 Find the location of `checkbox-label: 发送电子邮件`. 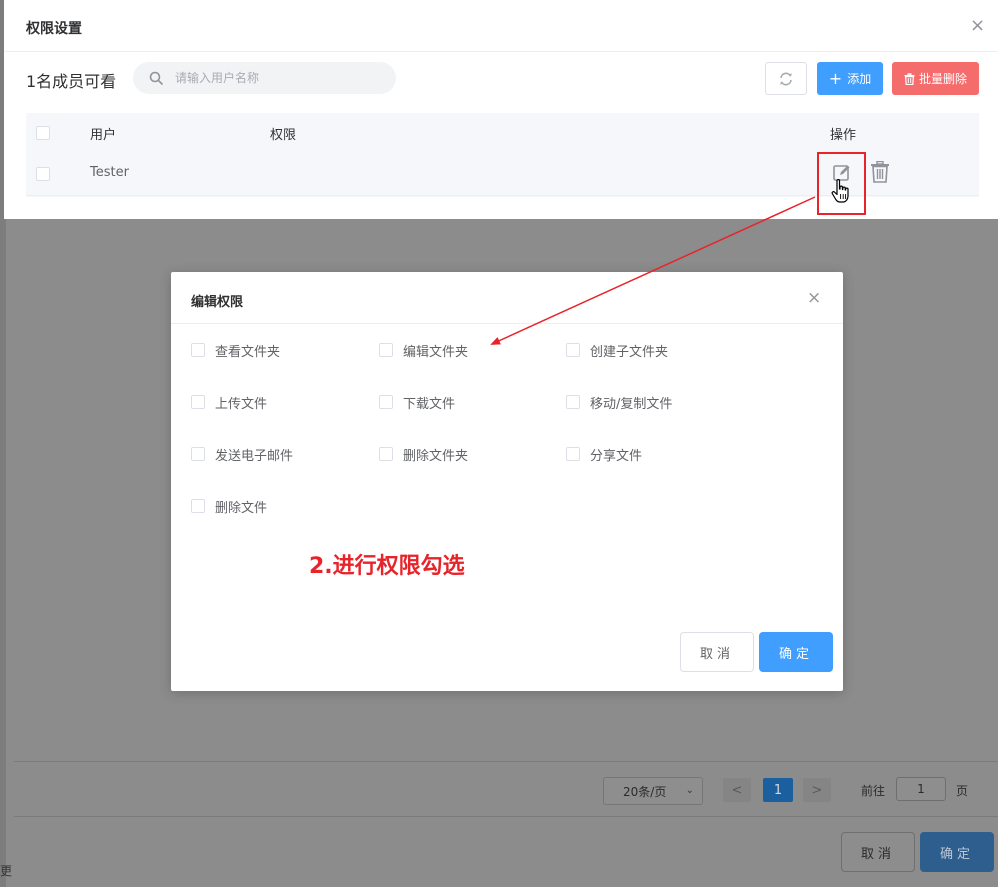

checkbox-label: 发送电子邮件 is located at coordinates (254, 456).